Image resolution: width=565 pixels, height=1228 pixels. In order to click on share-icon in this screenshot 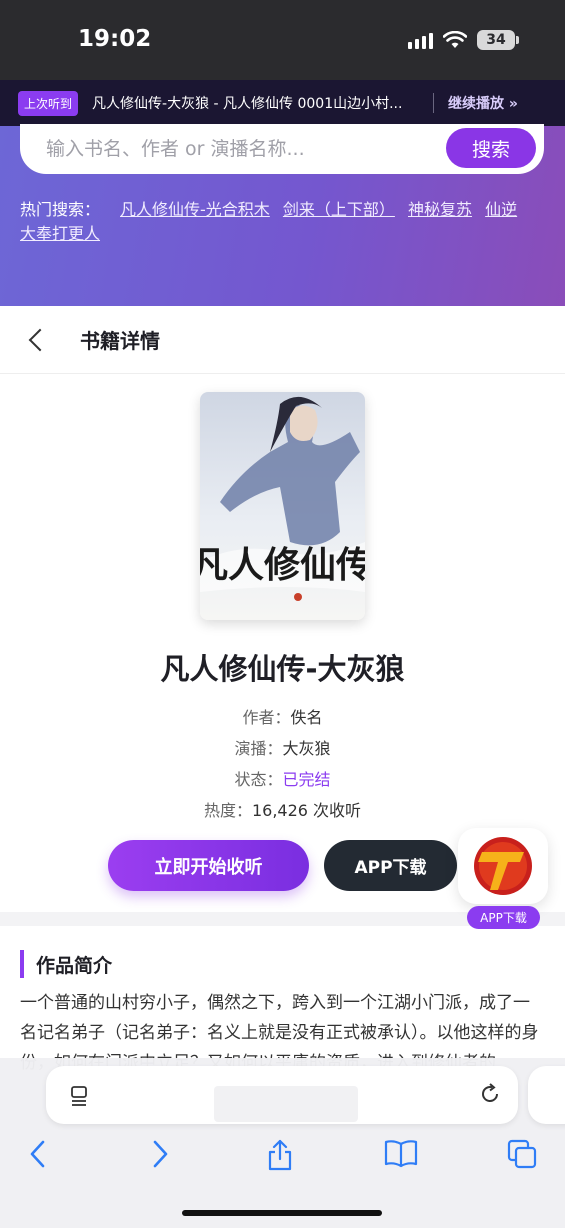, I will do `click(280, 1155)`.